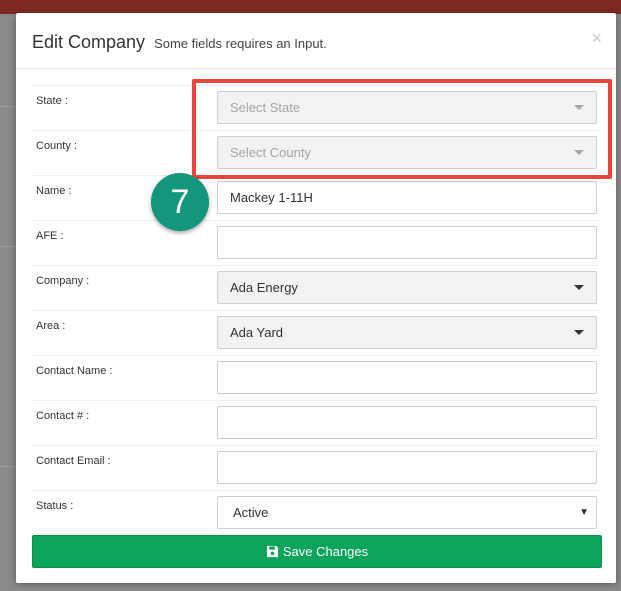 This screenshot has width=621, height=591. What do you see at coordinates (89, 42) in the screenshot?
I see `modal-title-text: Edit Company` at bounding box center [89, 42].